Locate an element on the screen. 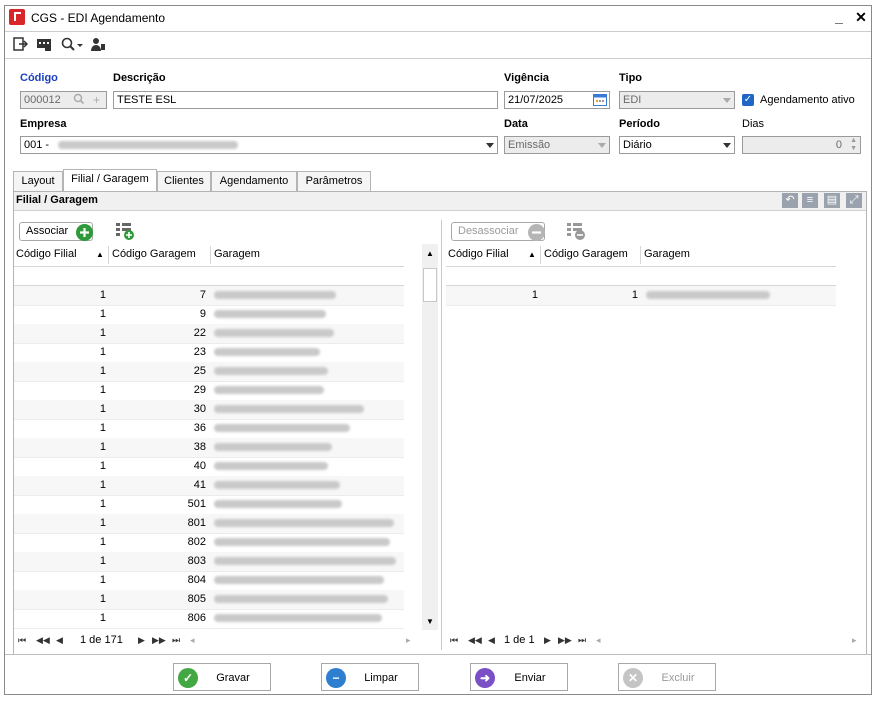 Image resolution: width=878 pixels, height=702 pixels. table-row: 1 806 is located at coordinates (209, 619).